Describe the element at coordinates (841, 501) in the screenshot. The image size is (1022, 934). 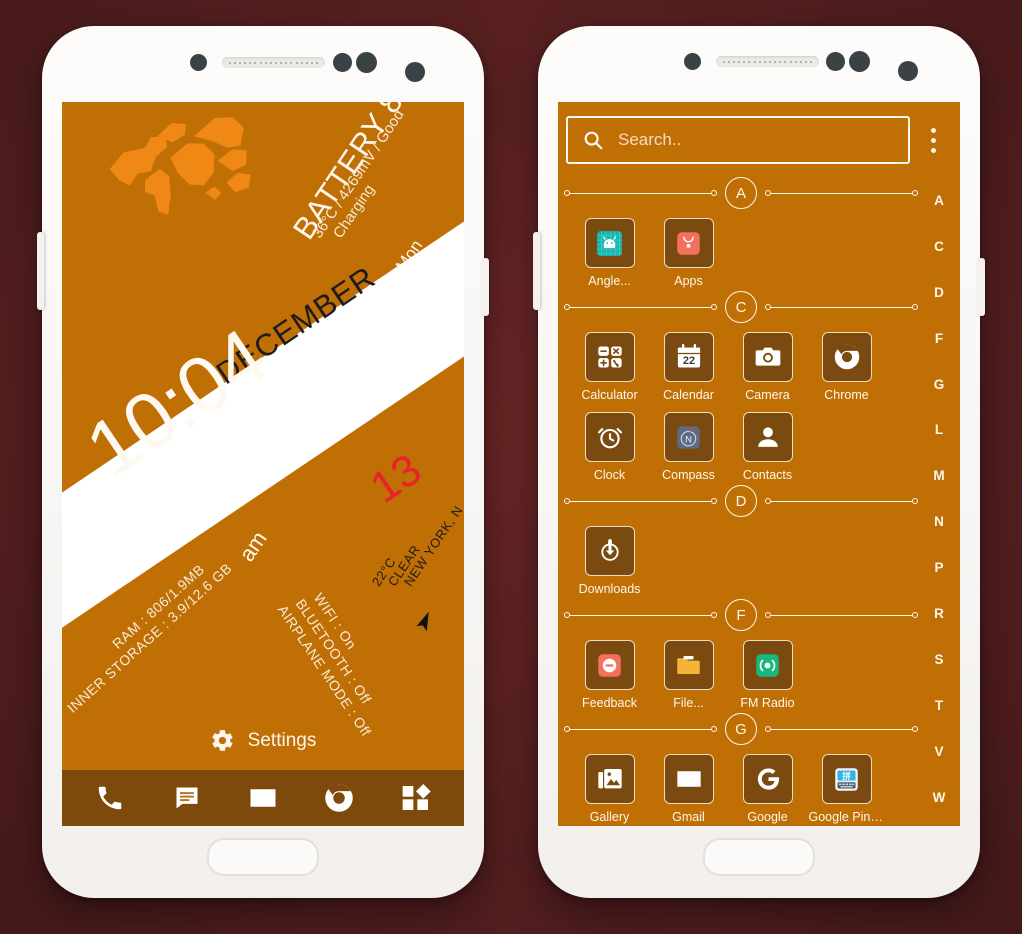
I see `divider-line-right` at that location.